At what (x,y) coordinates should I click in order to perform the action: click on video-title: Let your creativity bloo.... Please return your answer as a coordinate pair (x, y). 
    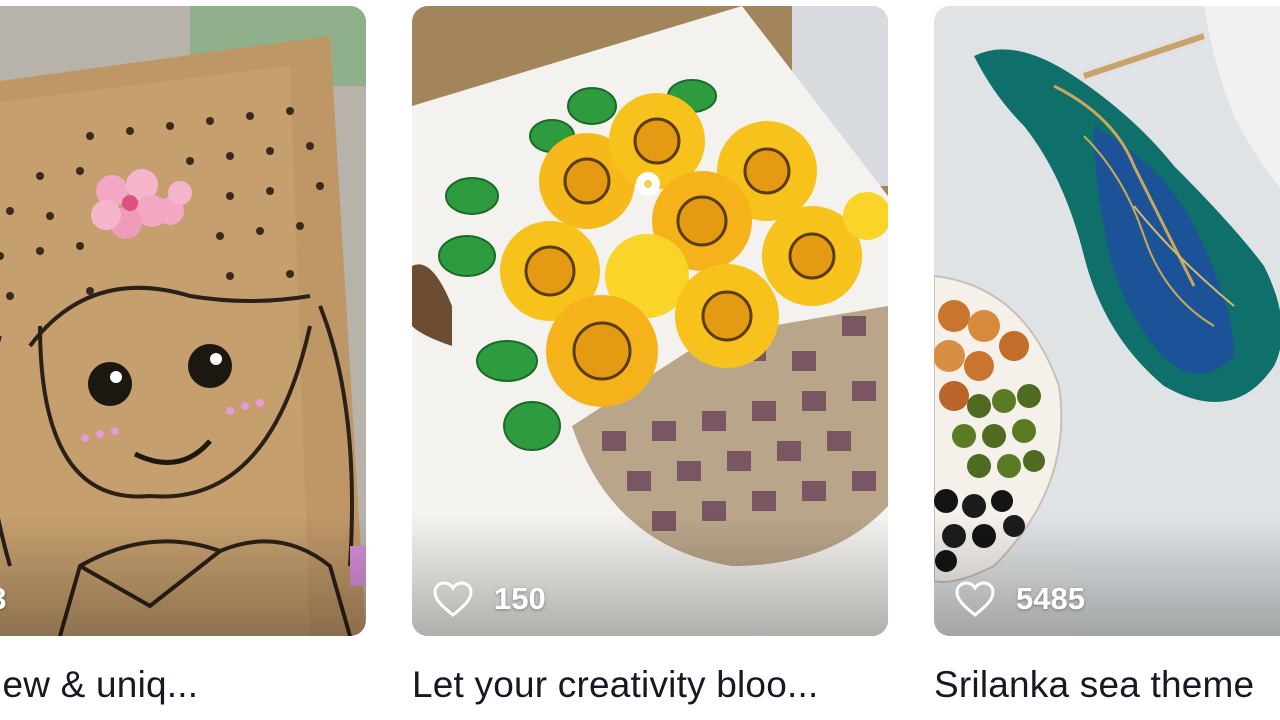
    Looking at the image, I should click on (650, 685).